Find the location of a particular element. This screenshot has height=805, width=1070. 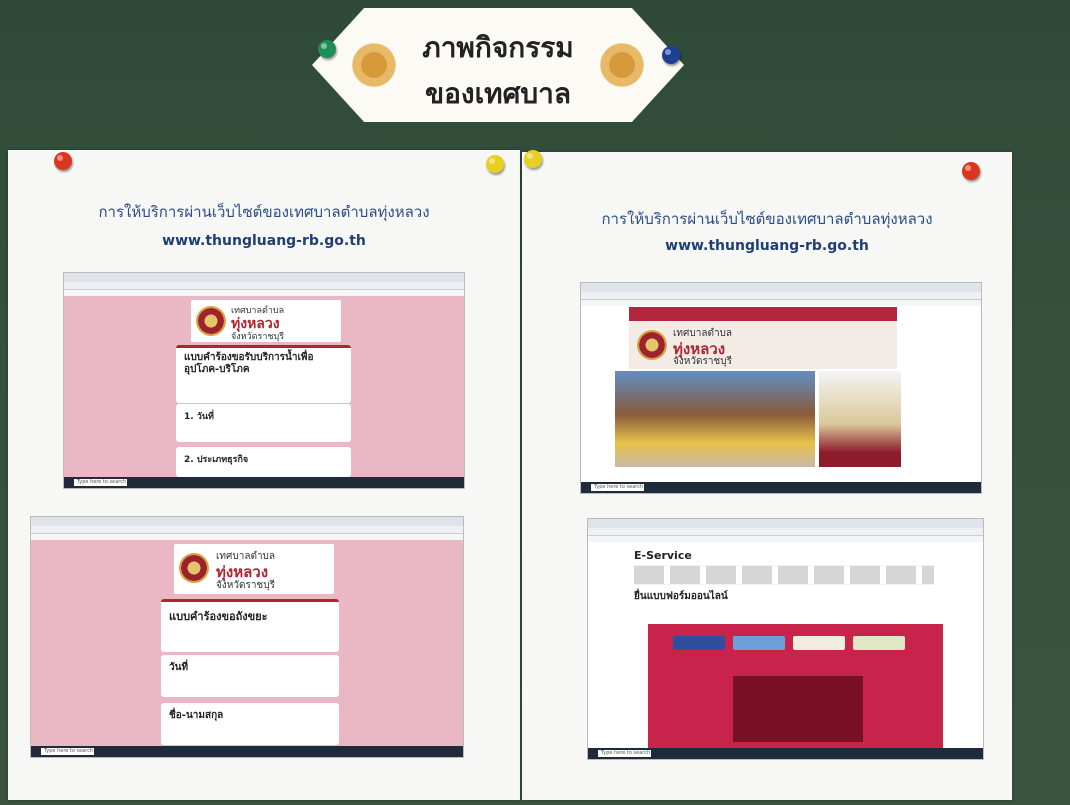

activity-photo is located at coordinates (715, 419).